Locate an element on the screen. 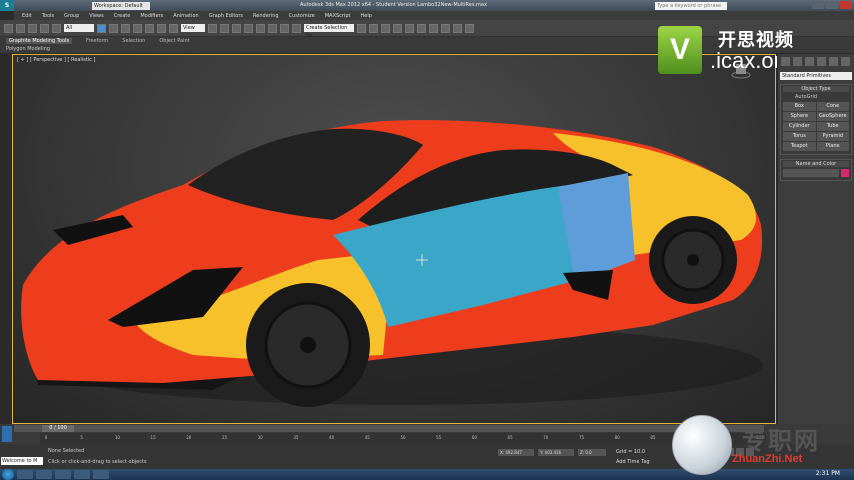 Image resolution: width=854 pixels, height=480 pixels. selection-filter-dropdown: All is located at coordinates (79, 28).